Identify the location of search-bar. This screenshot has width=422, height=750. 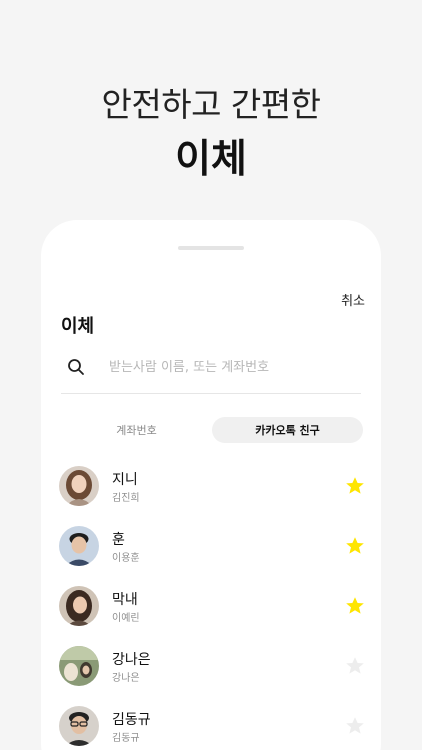
(211, 371).